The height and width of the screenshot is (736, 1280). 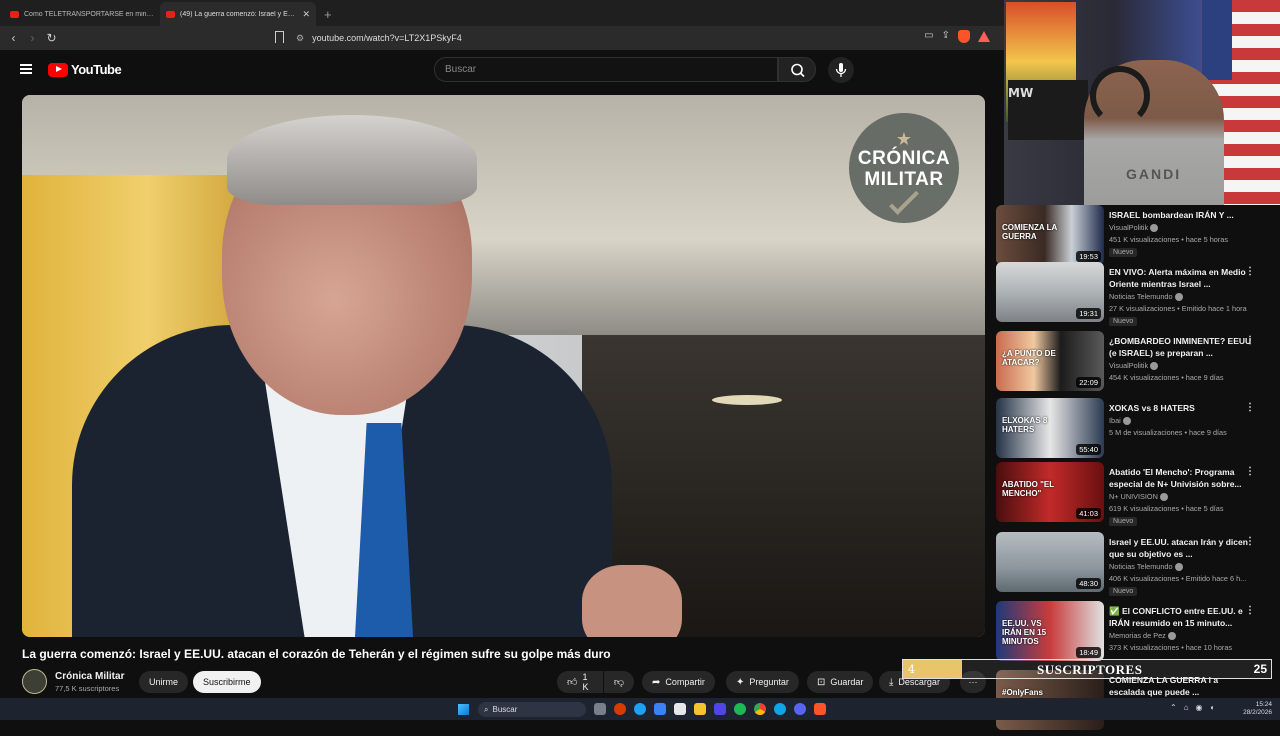 I want to click on voice-search-button, so click(x=841, y=70).